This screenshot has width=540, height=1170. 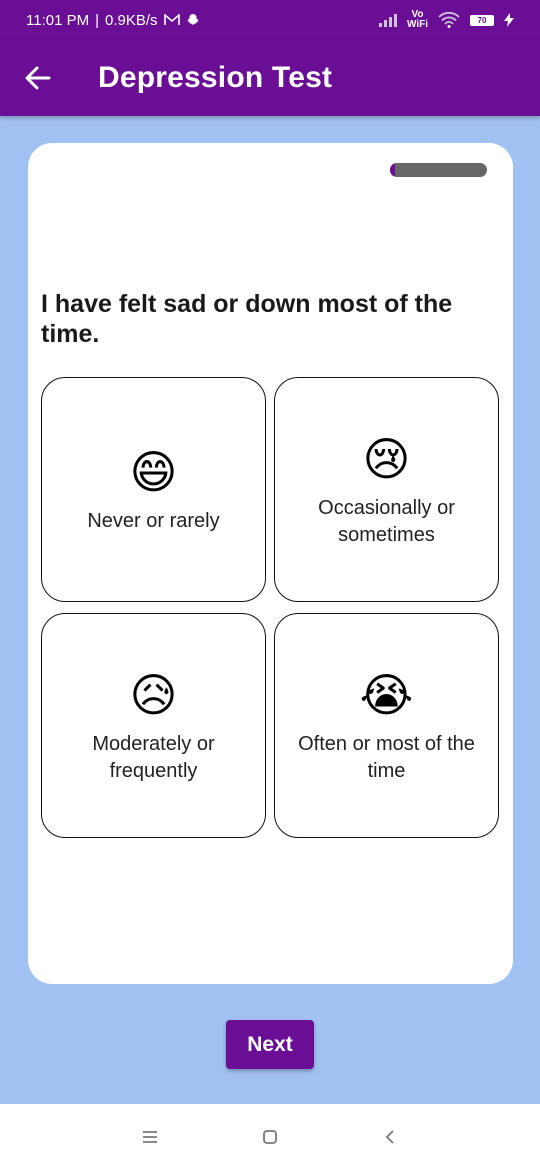 I want to click on option-often: 😭 Often or most of the time, so click(x=386, y=725).